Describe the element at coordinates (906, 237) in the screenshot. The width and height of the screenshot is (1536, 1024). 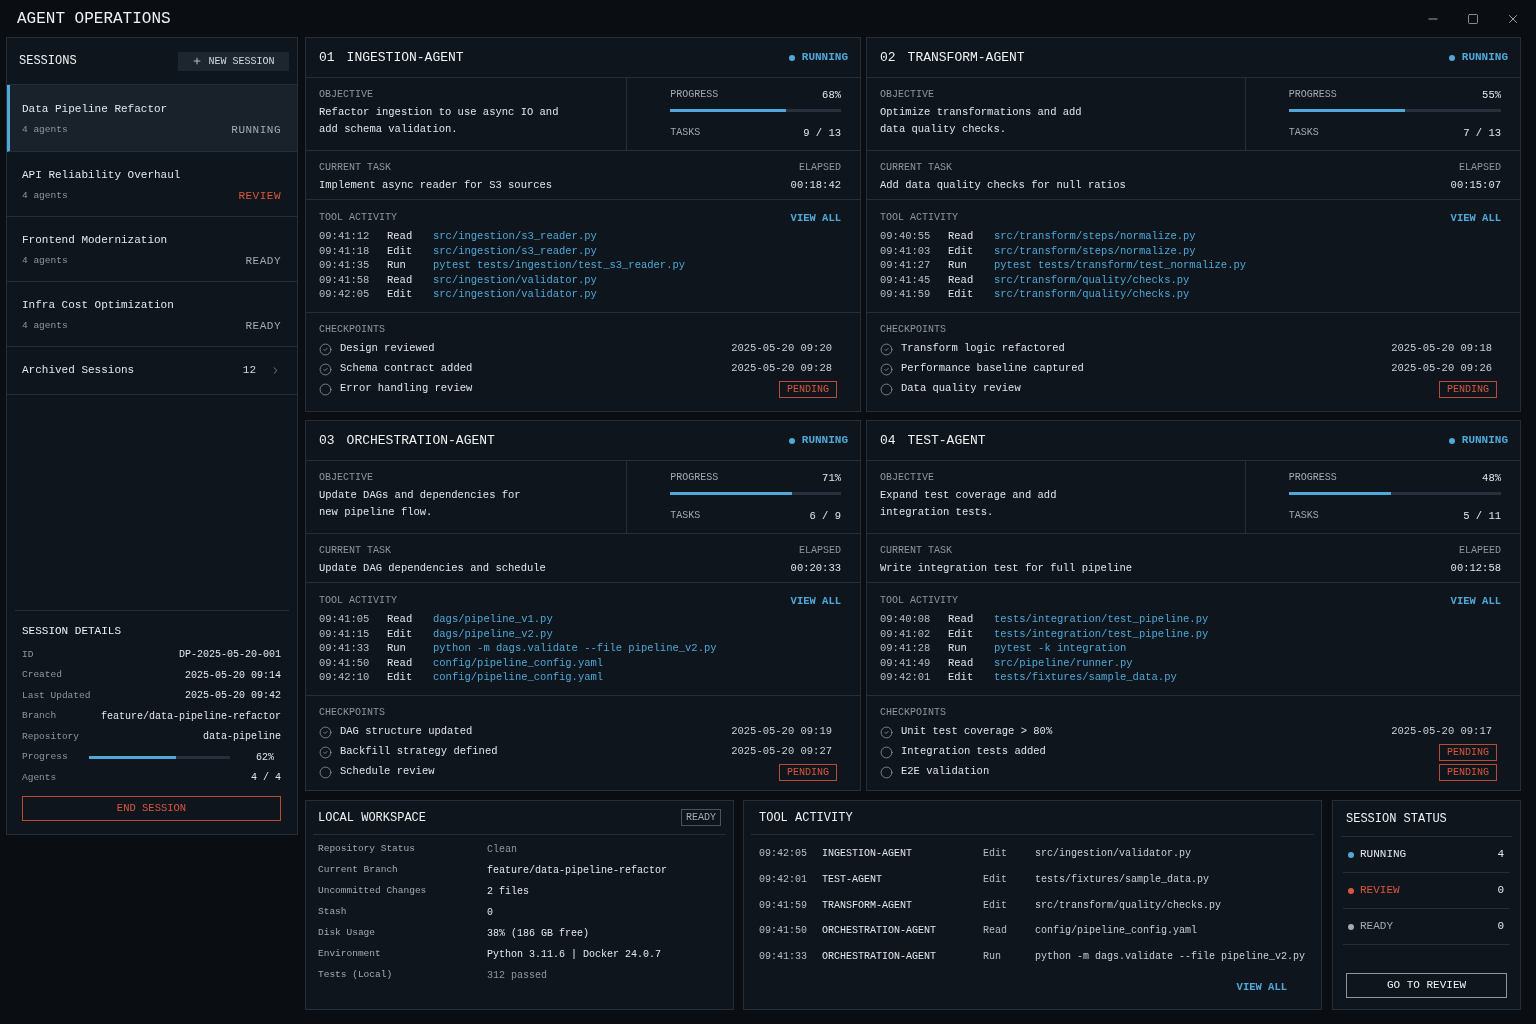
I see `activity-time: 09:40:55` at that location.